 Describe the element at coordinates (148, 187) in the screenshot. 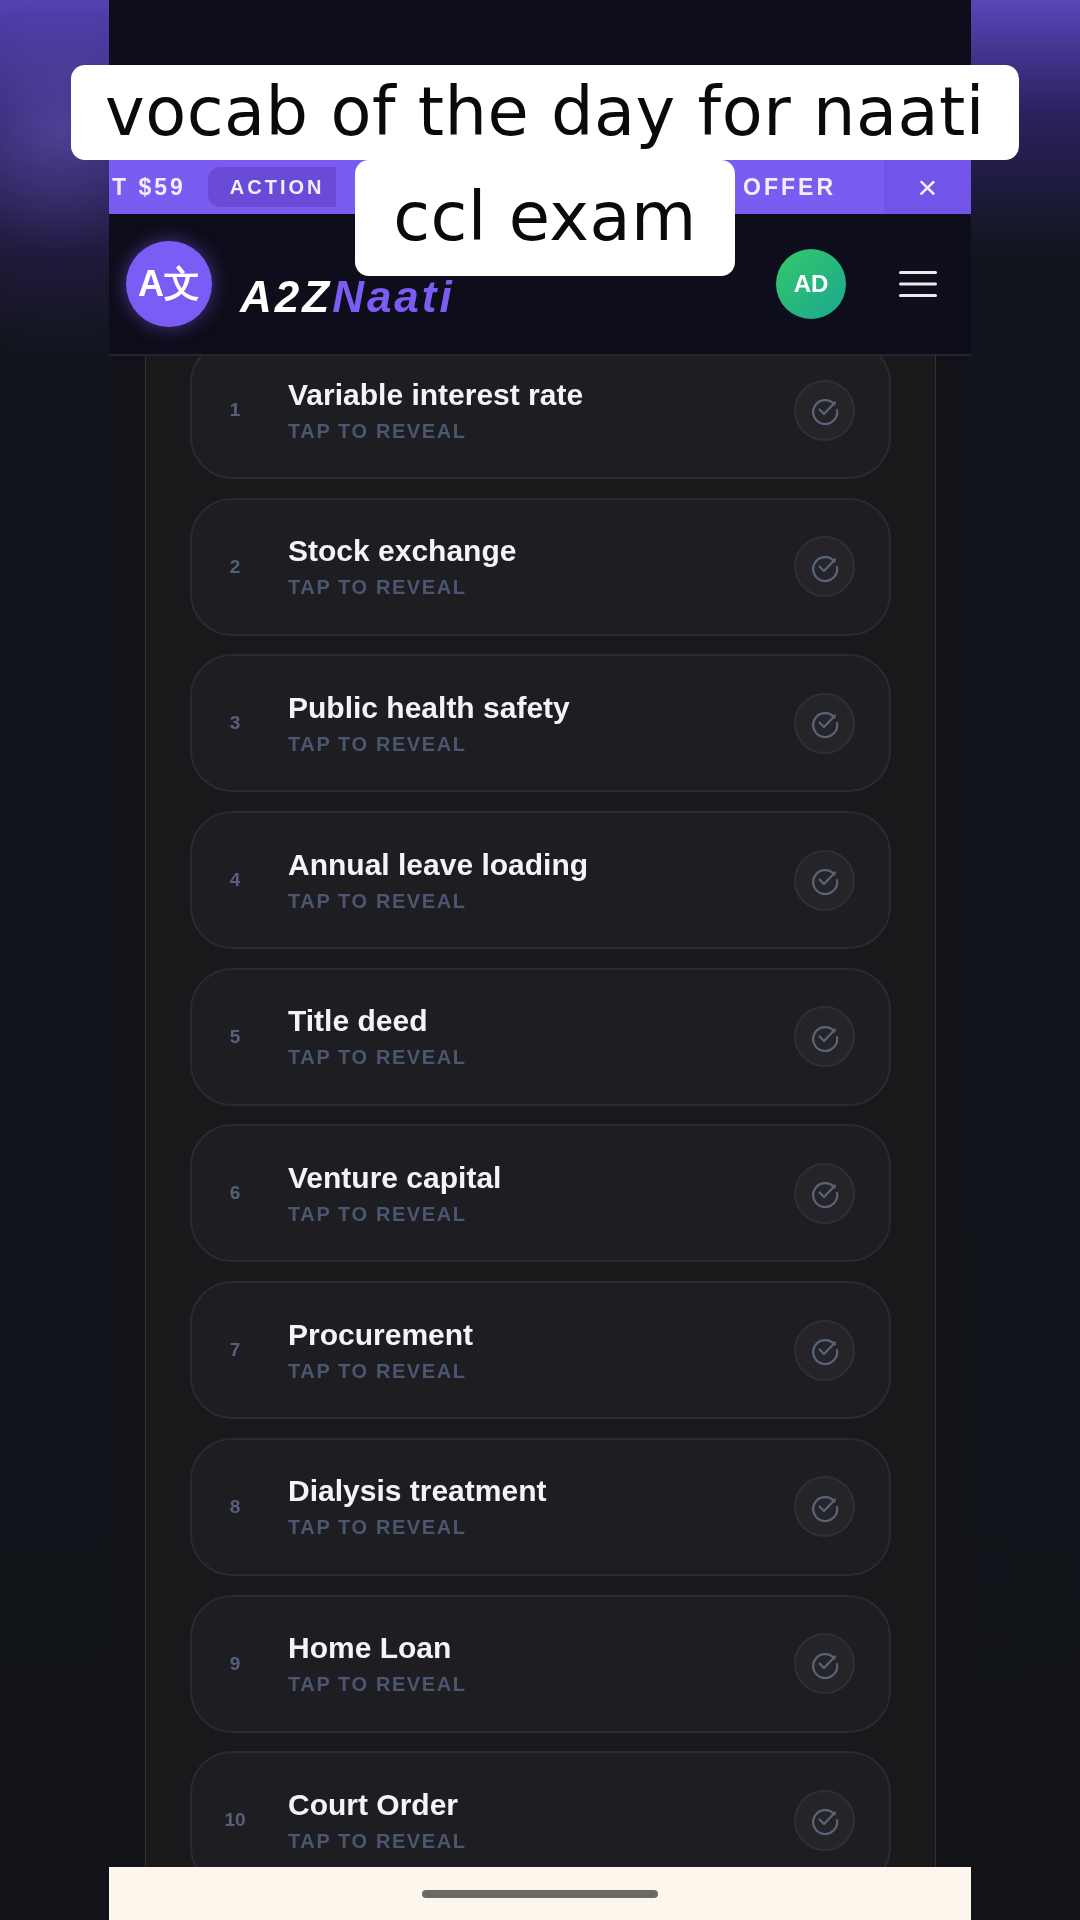

I see `promo-price-text: T $59` at that location.